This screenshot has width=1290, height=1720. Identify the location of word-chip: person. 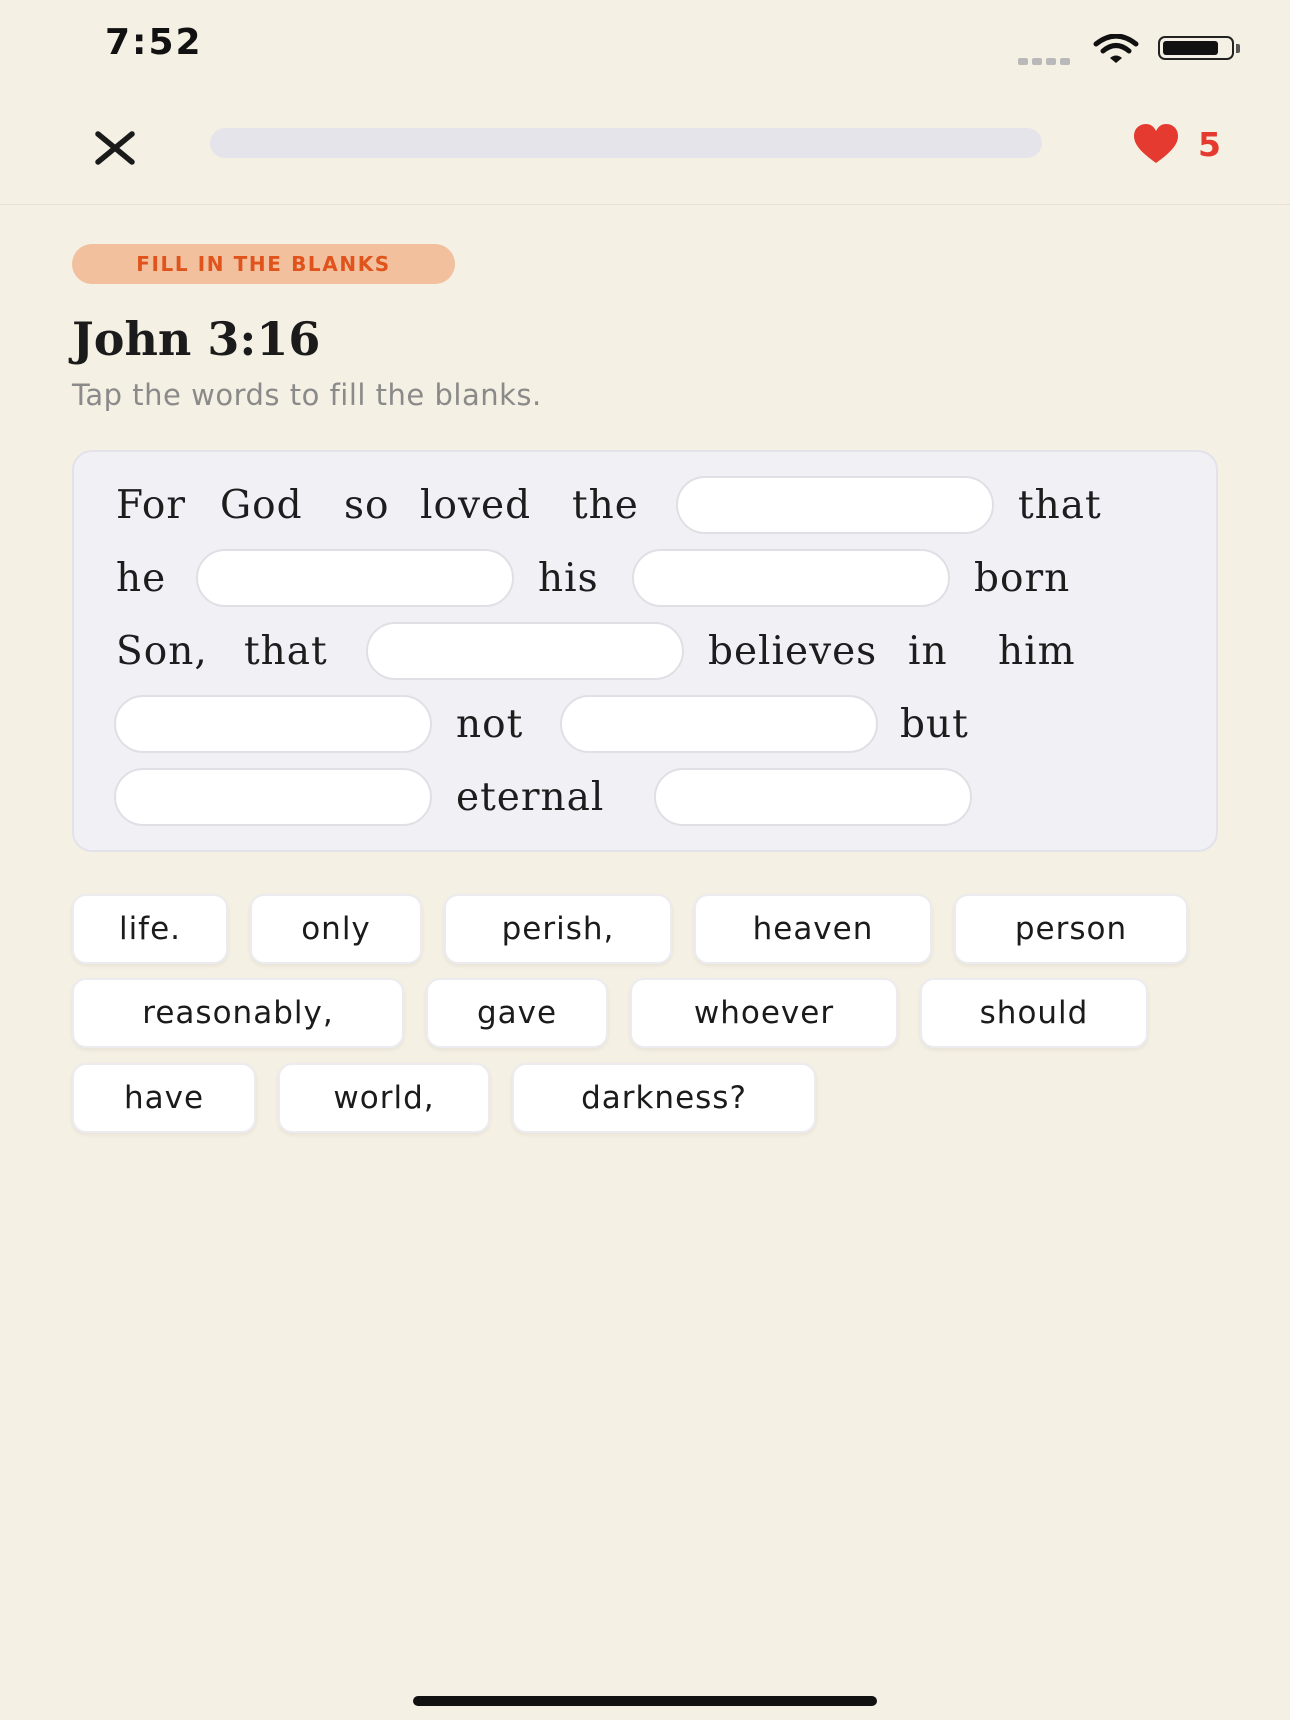
(1071, 929).